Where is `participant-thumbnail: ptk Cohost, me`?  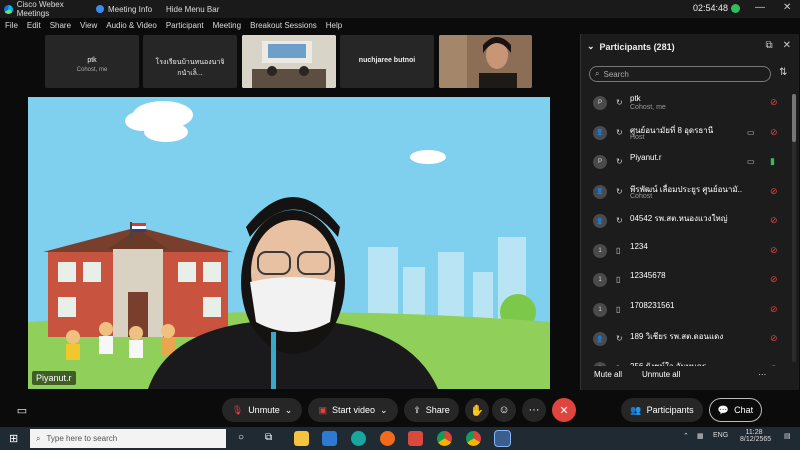 participant-thumbnail: ptk Cohost, me is located at coordinates (92, 61).